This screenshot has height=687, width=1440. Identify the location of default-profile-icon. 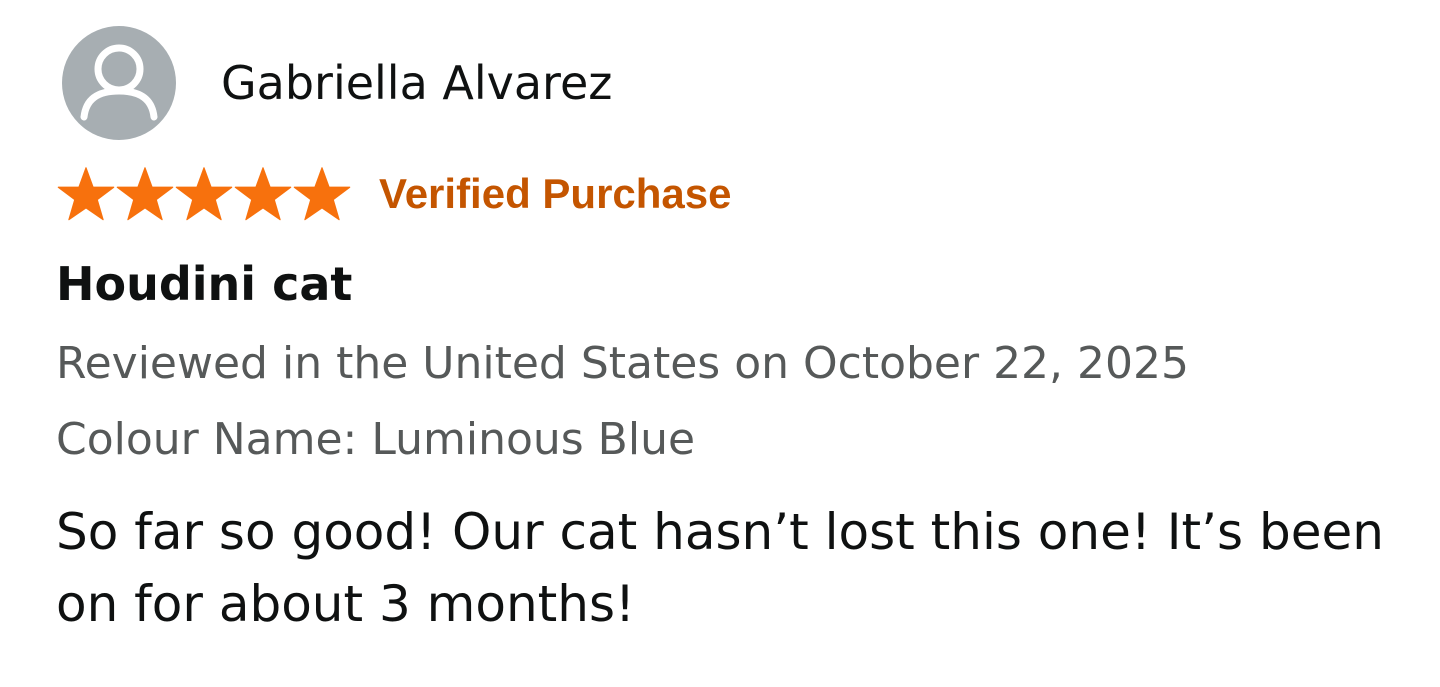
(119, 83).